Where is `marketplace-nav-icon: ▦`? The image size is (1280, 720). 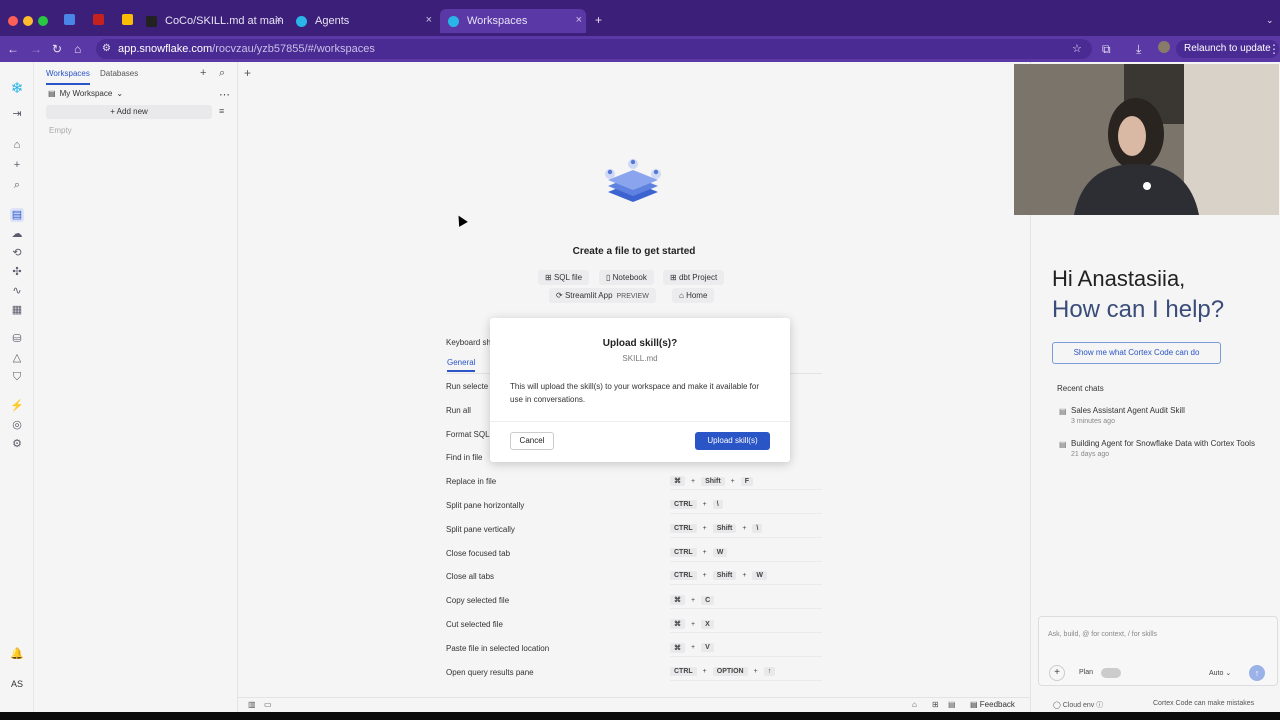
marketplace-nav-icon: ▦ is located at coordinates (17, 310).